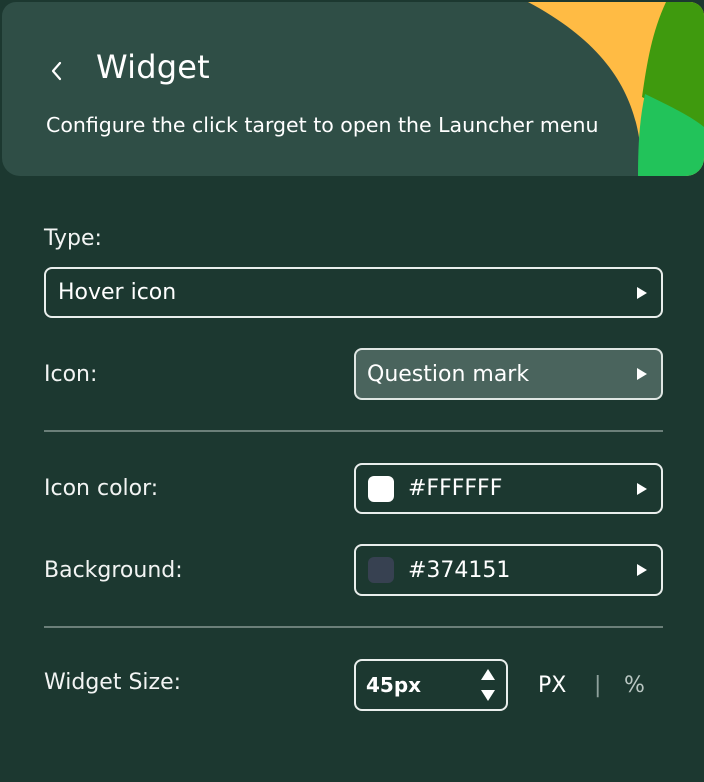 This screenshot has height=782, width=704. Describe the element at coordinates (455, 488) in the screenshot. I see `icon-color-value: #FFFFFF` at that location.